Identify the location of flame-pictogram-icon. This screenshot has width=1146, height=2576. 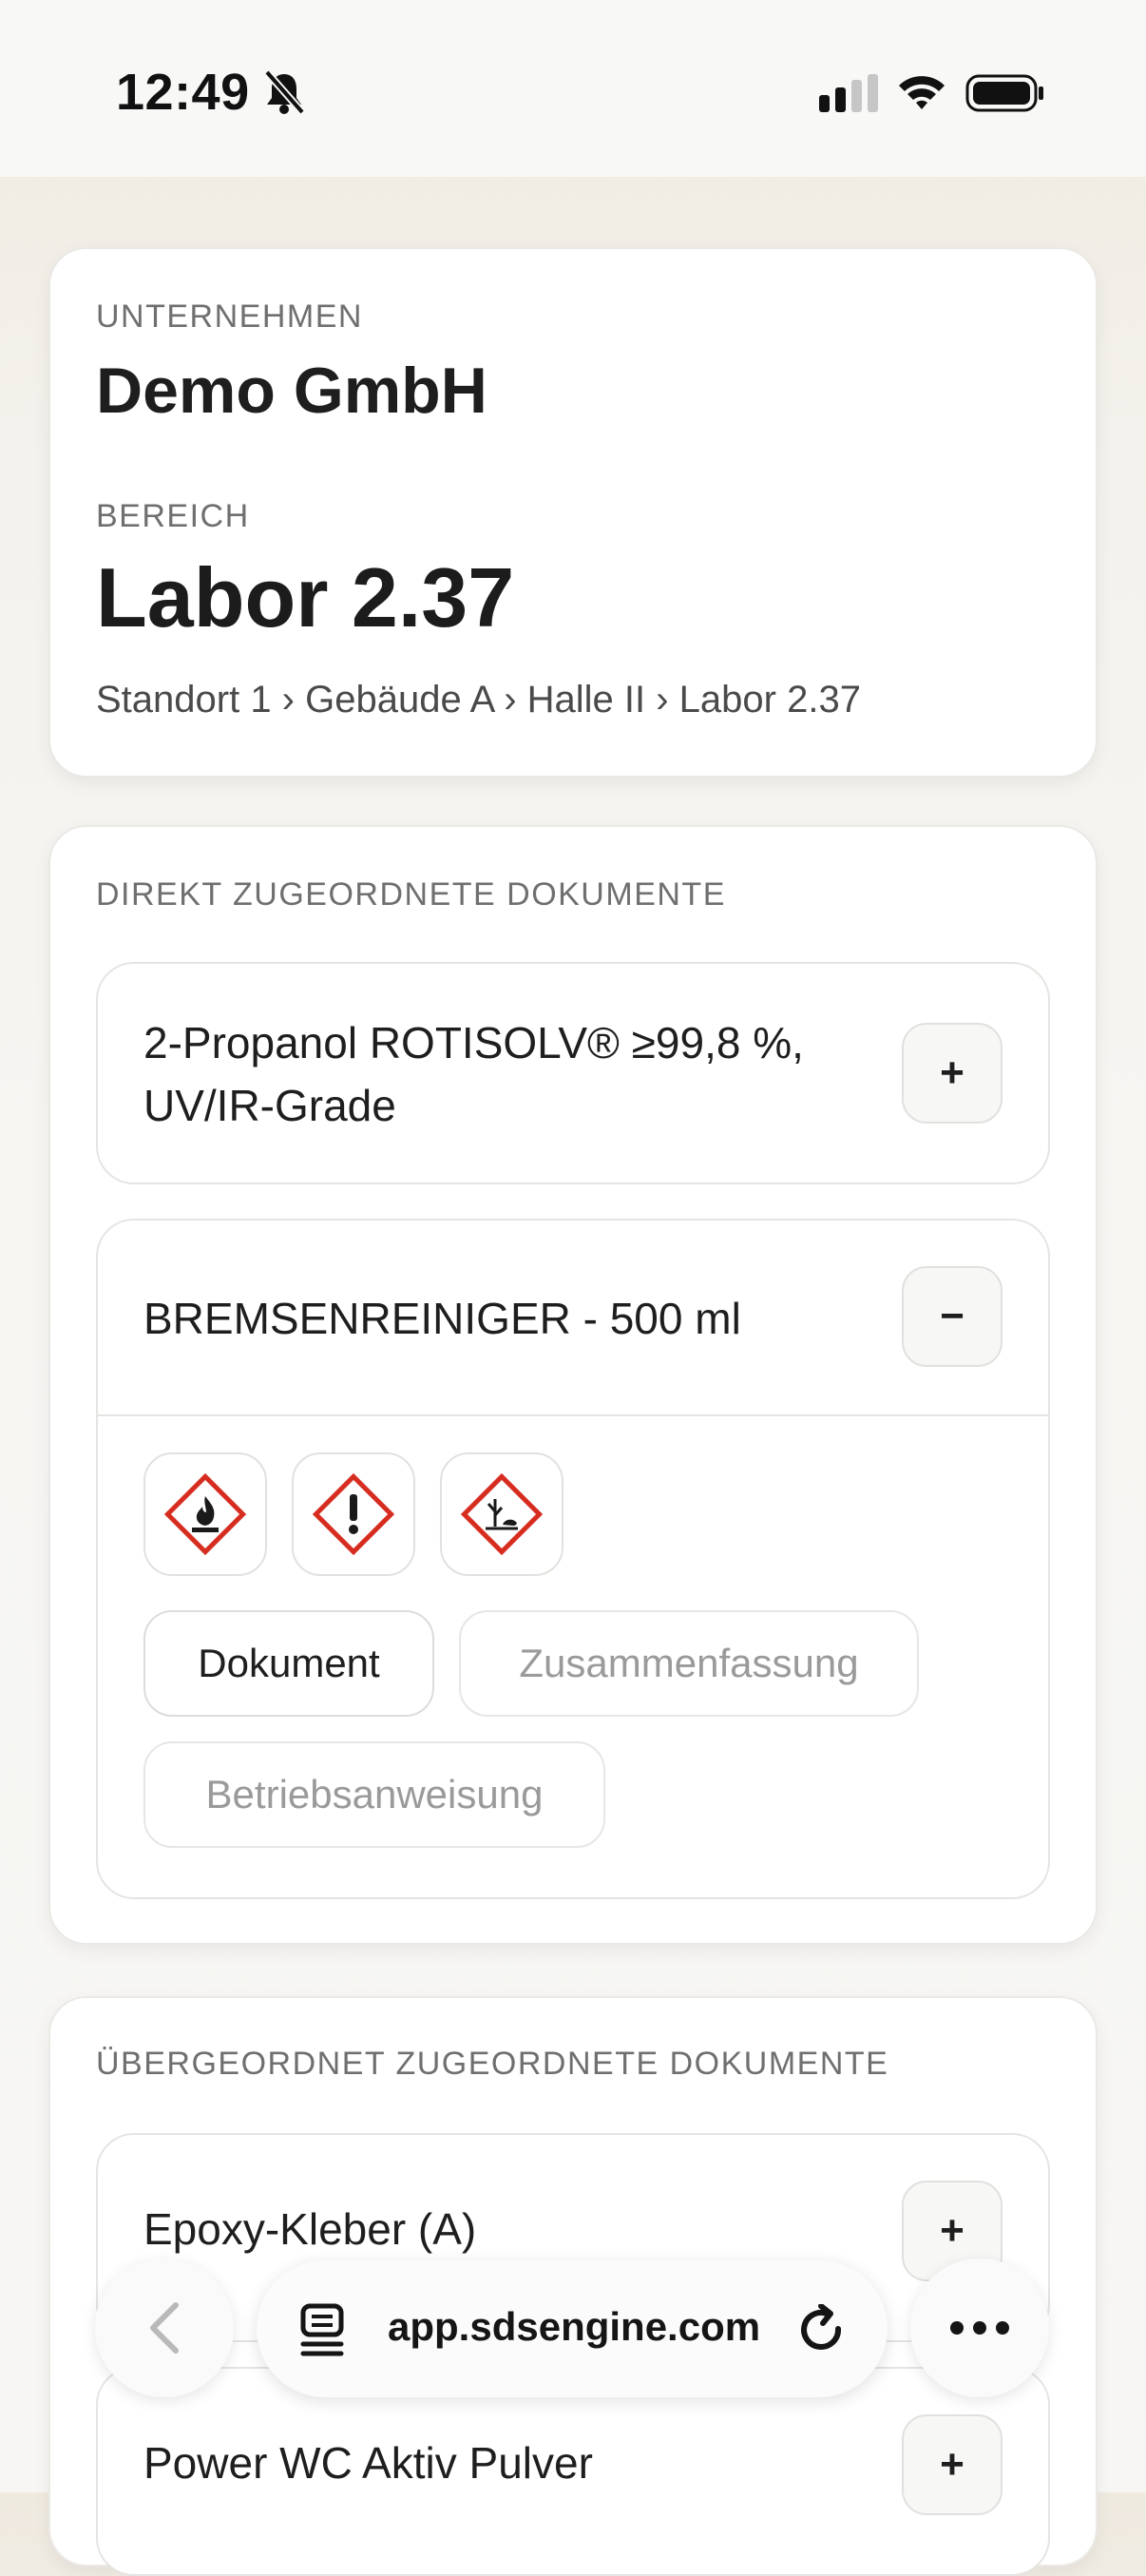
(205, 1514).